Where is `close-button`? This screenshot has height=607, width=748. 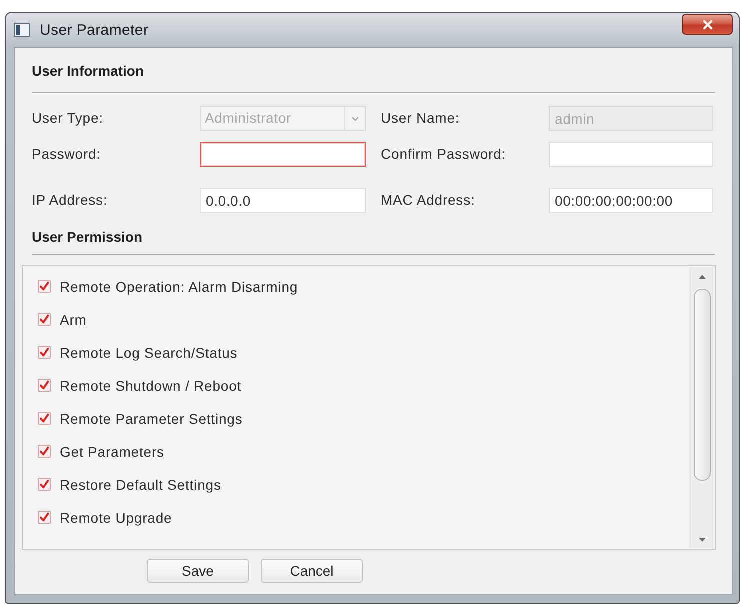
close-button is located at coordinates (707, 24).